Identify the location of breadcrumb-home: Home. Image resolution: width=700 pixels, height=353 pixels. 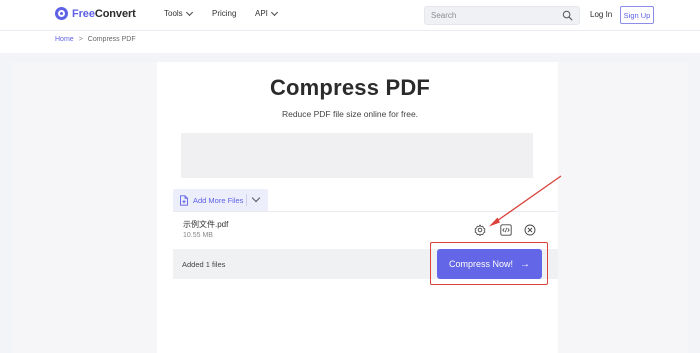
(64, 39).